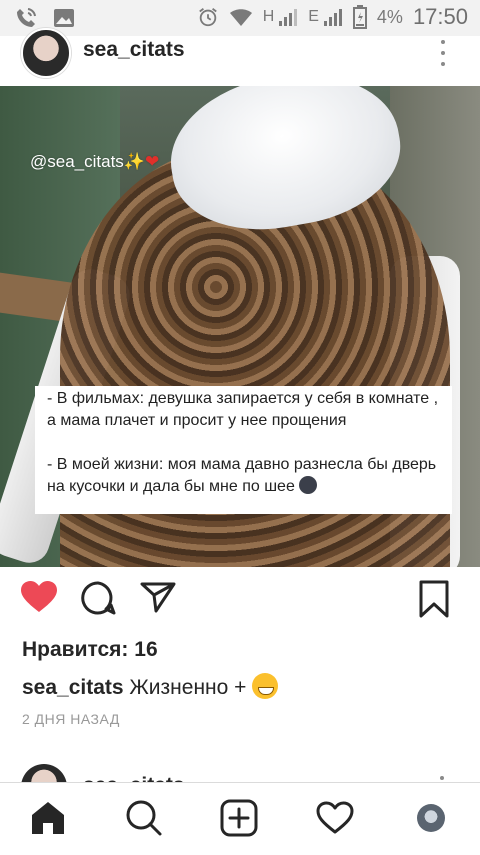 The width and height of the screenshot is (480, 855). I want to click on caption-username: sea_citats, so click(73, 687).